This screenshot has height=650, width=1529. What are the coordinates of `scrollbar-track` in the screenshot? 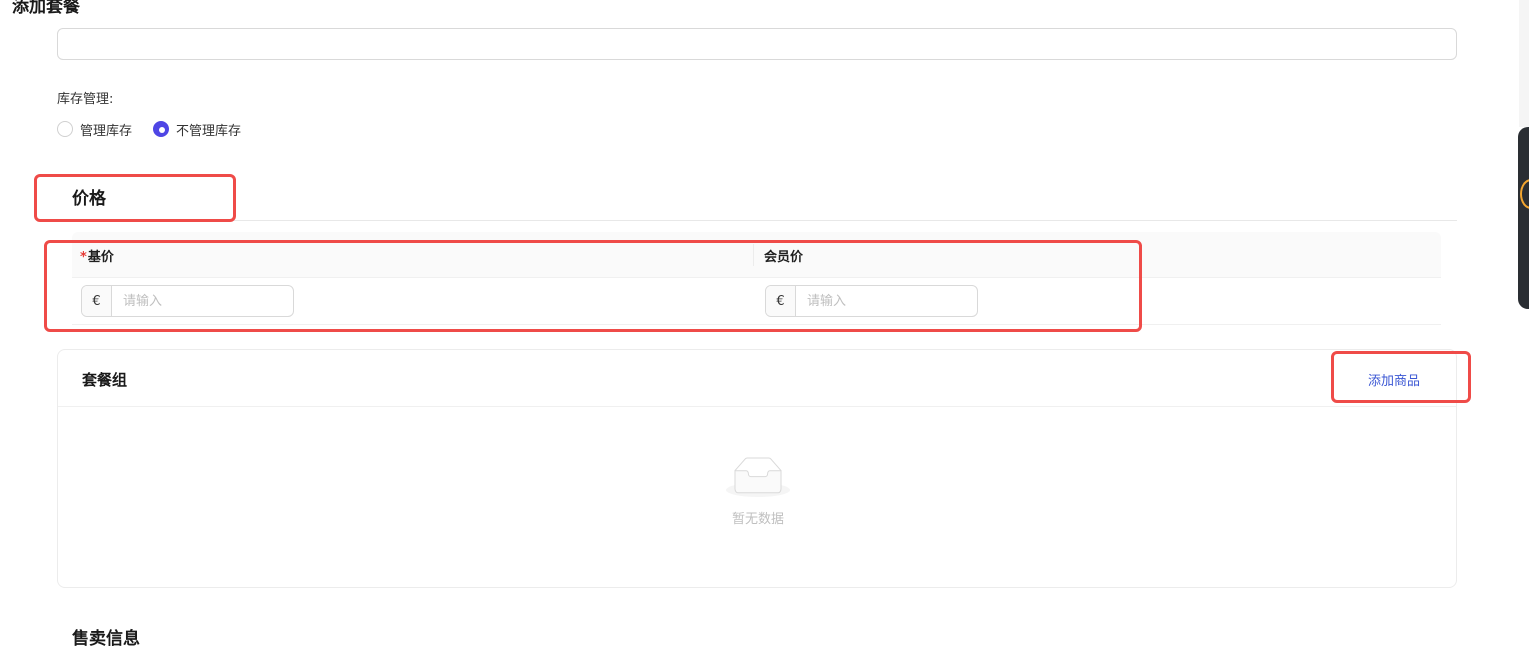 It's located at (1524, 63).